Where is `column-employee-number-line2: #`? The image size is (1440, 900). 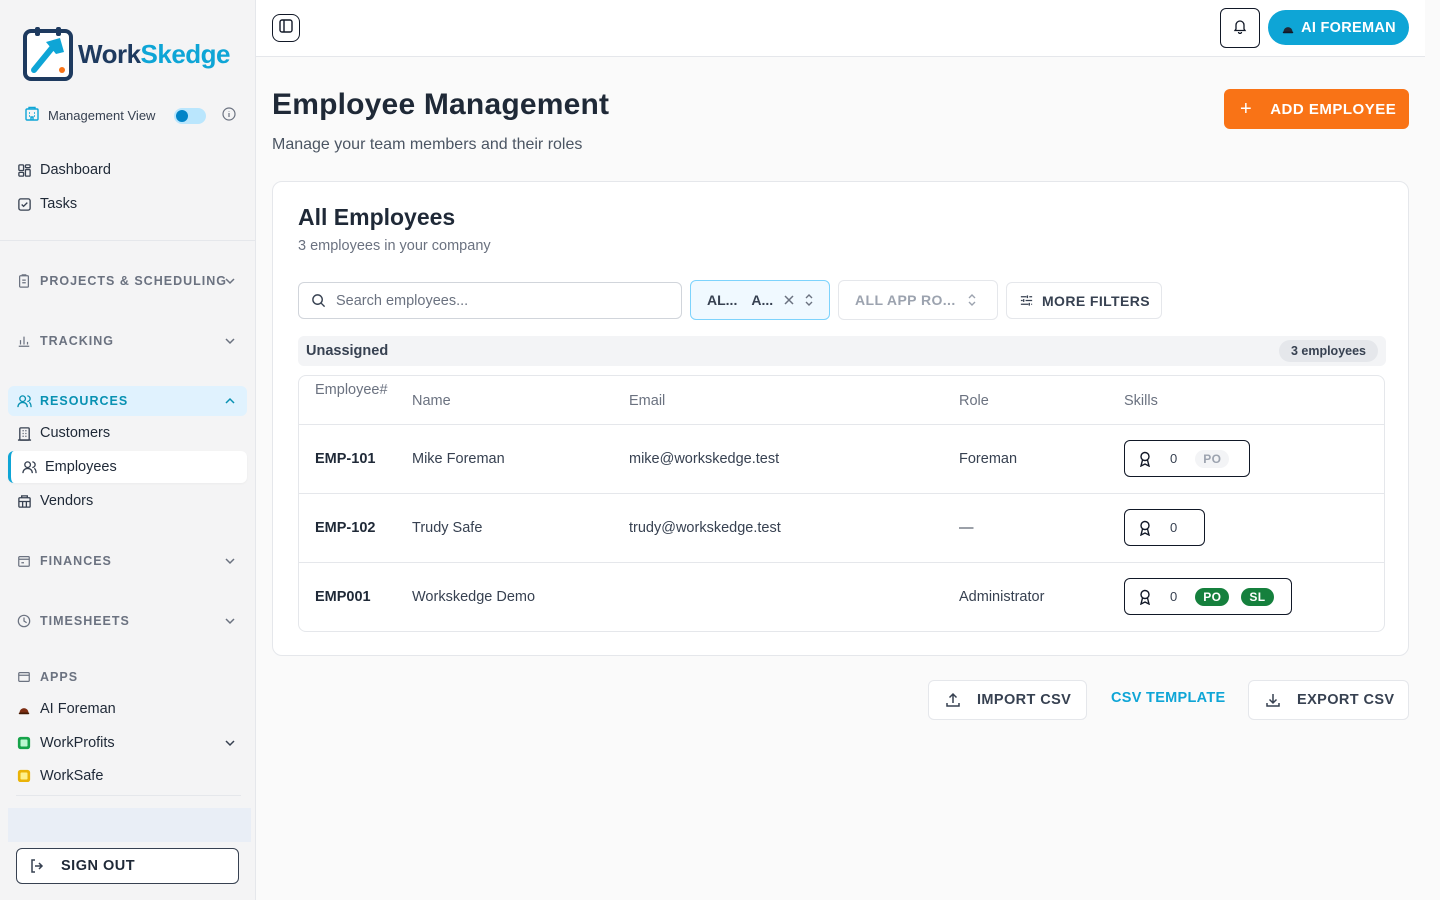 column-employee-number-line2: # is located at coordinates (383, 390).